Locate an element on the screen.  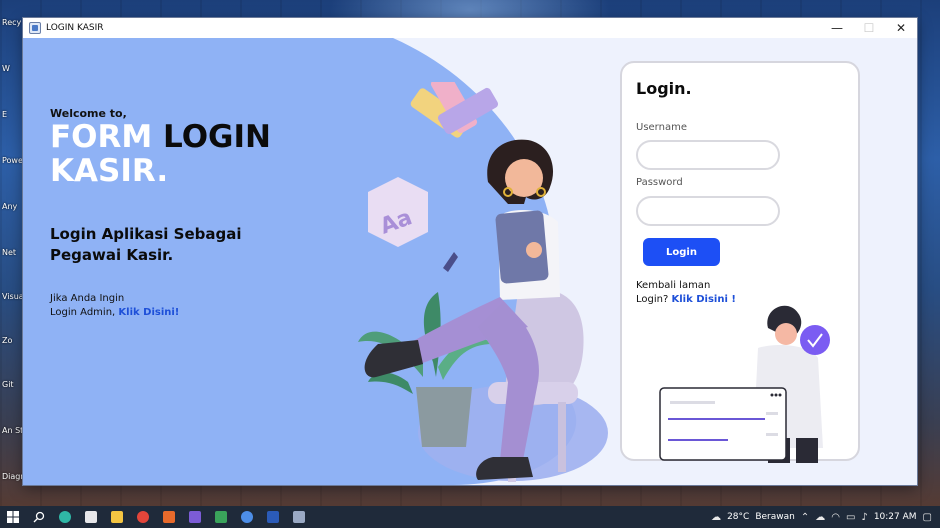
folder-icon is located at coordinates (117, 517).